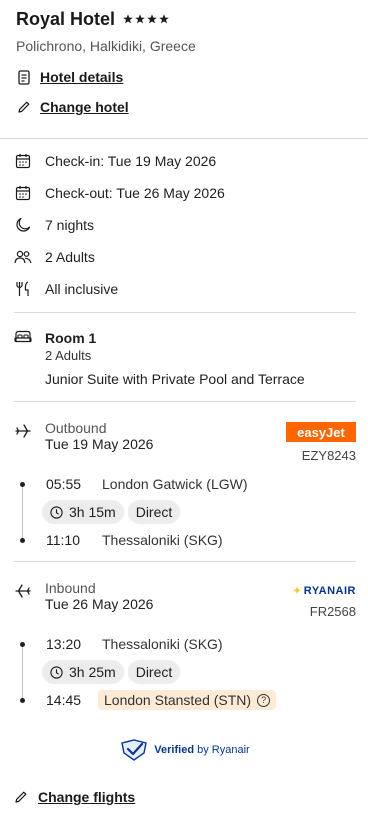 The image size is (368, 820). I want to click on arrival-airport: London Stansted (STN), so click(178, 700).